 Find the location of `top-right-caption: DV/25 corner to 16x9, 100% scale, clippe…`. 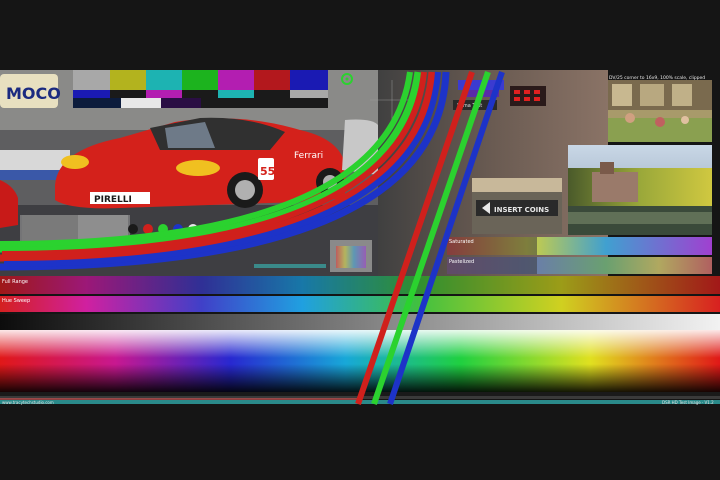

top-right-caption: DV/25 corner to 16x9, 100% scale, clippe… is located at coordinates (657, 78).